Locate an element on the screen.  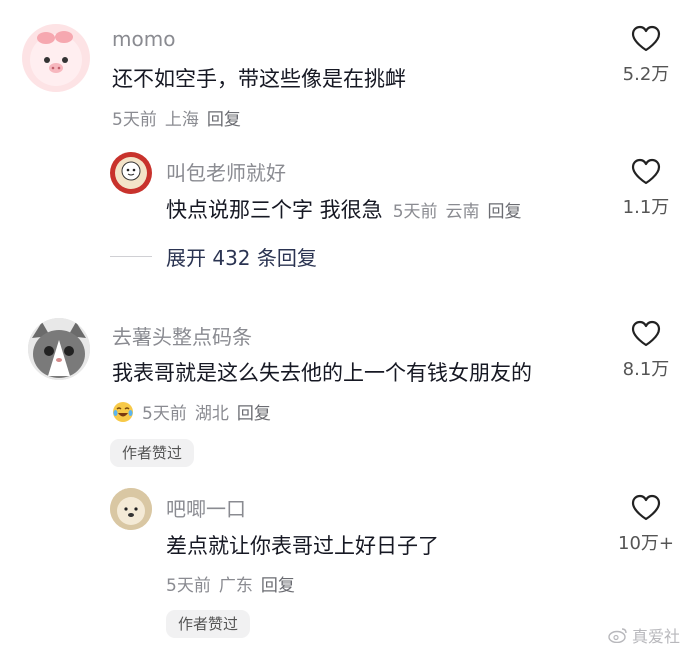
watermark: 真爱社 is located at coordinates (644, 635).